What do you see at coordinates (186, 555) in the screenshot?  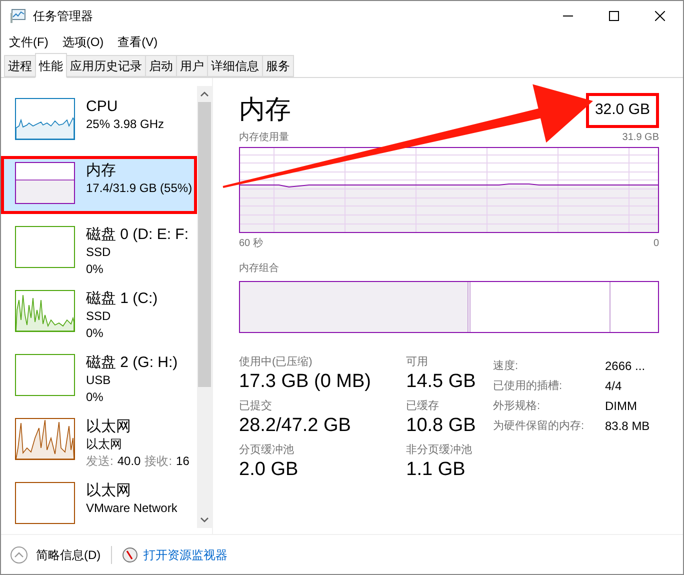 I see `resource-monitor-link: 打开资源监视器` at bounding box center [186, 555].